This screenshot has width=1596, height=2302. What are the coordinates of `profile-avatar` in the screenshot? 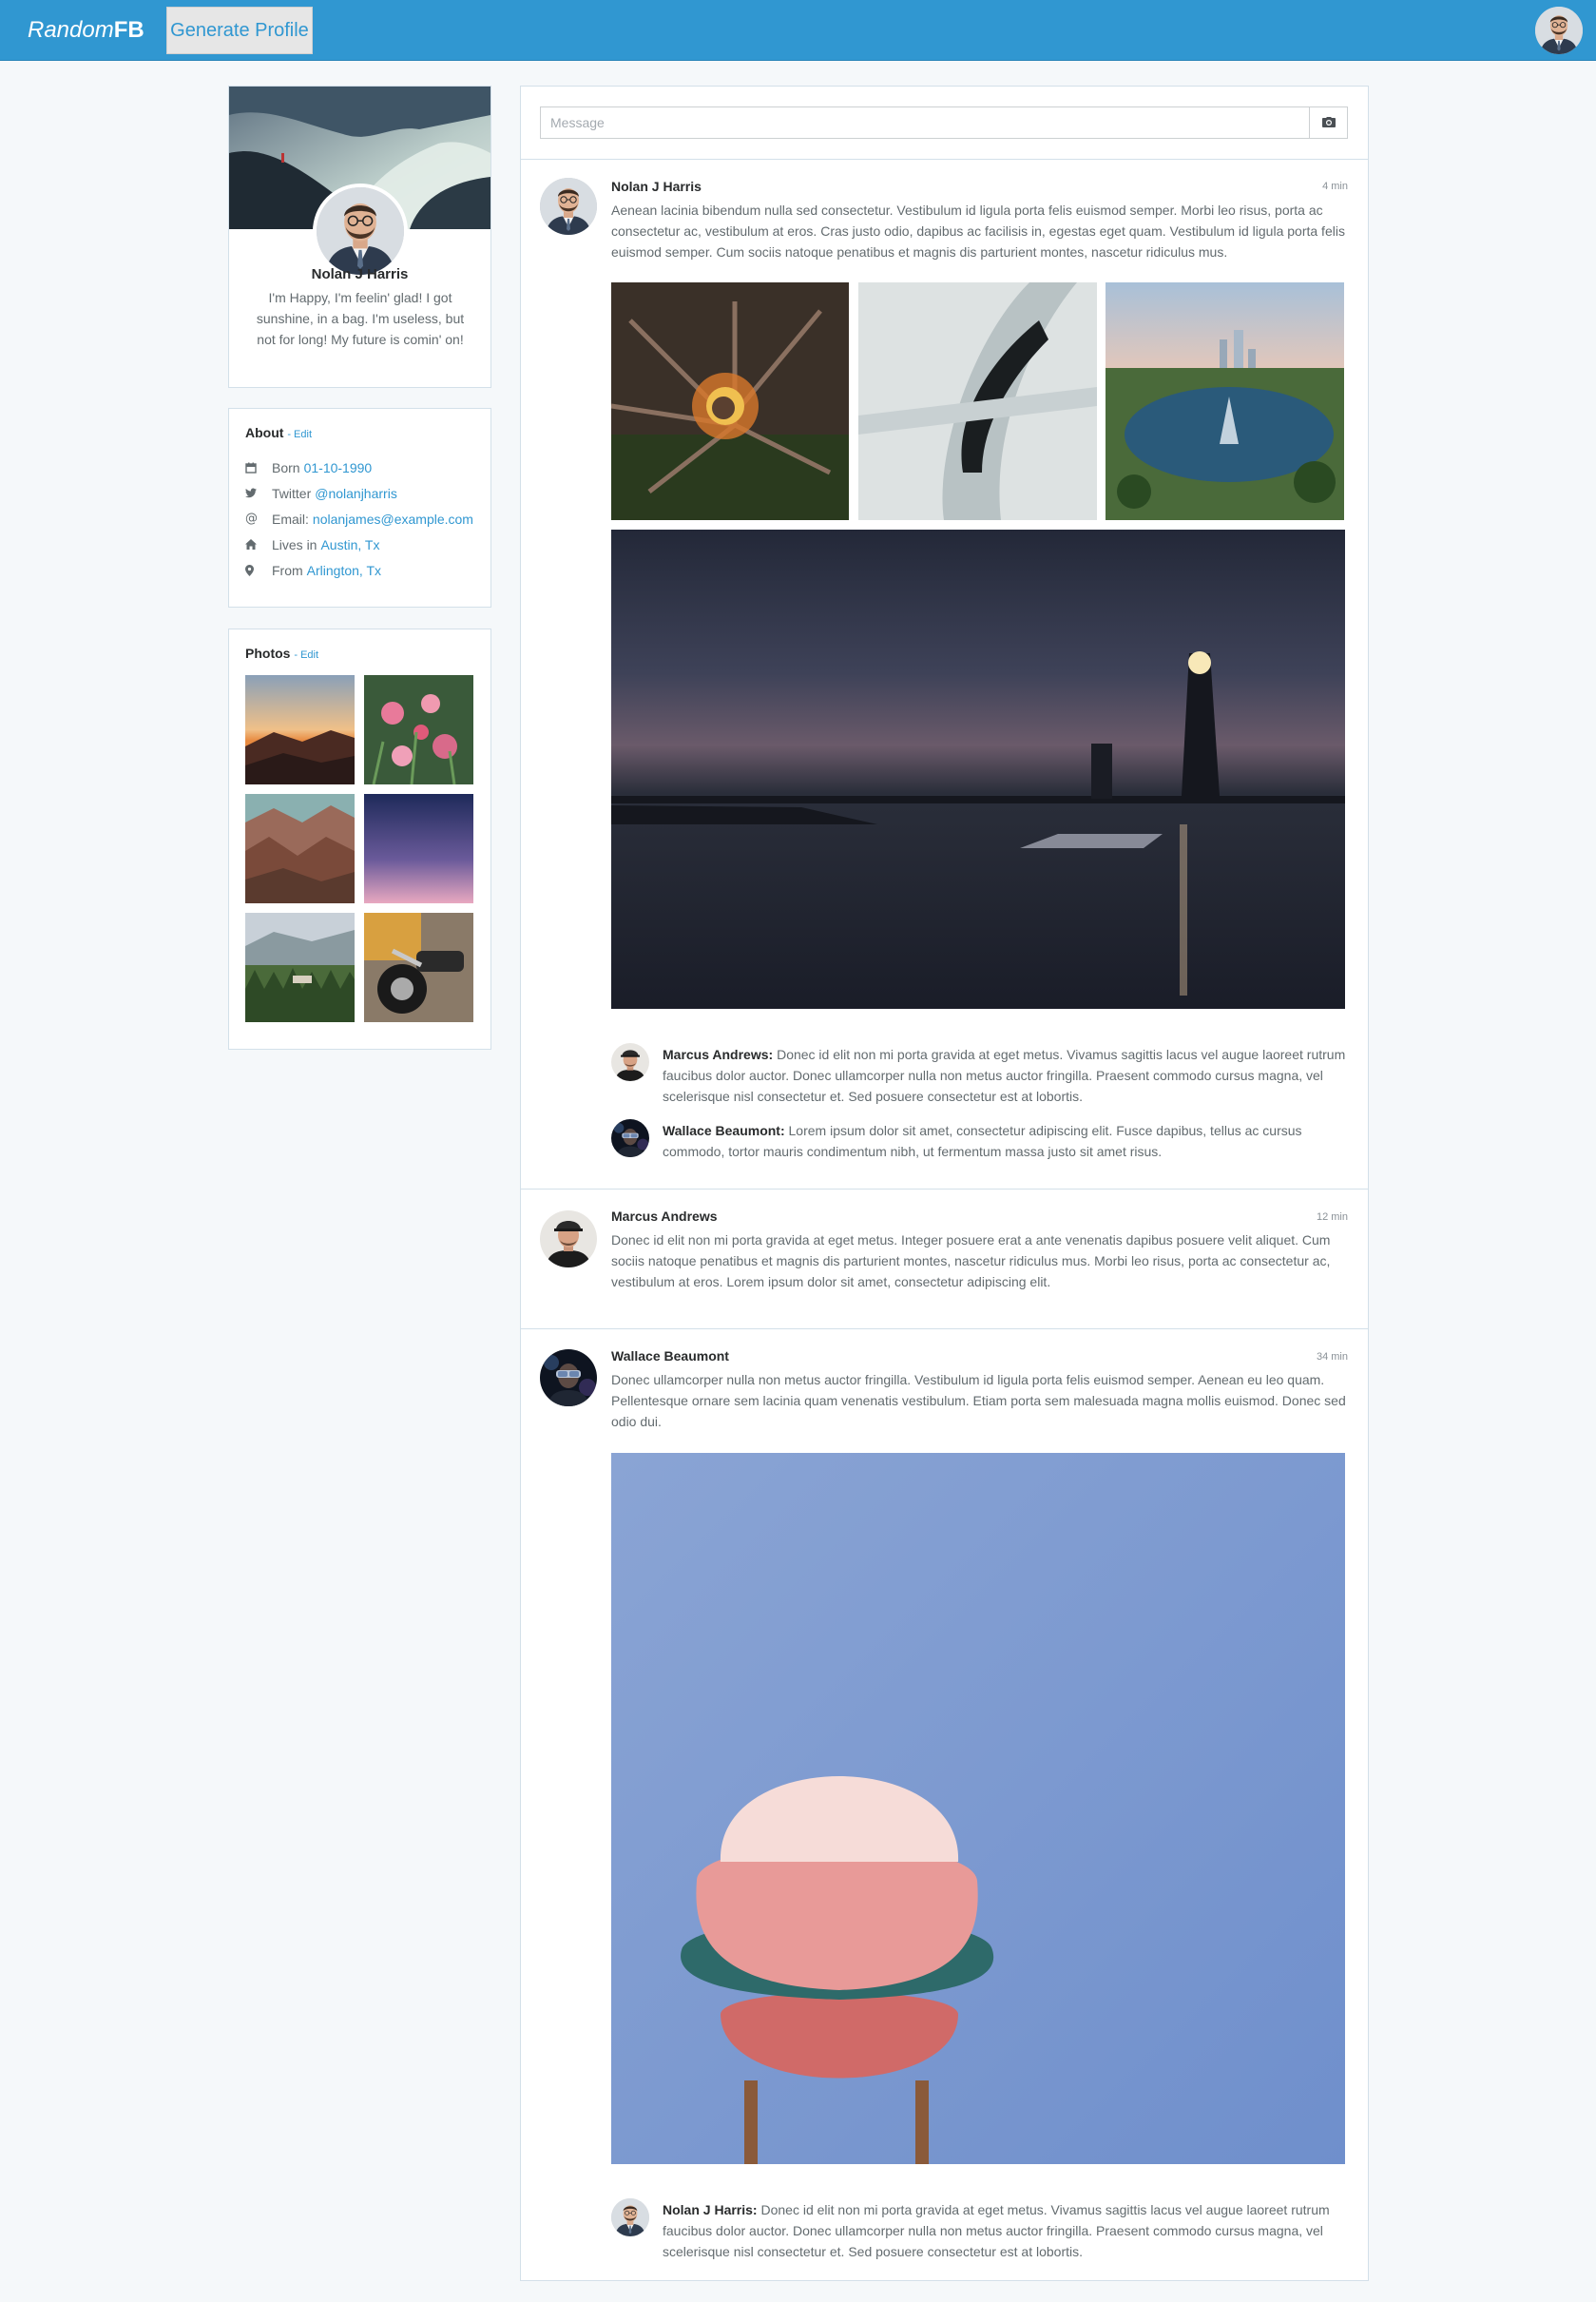 It's located at (360, 231).